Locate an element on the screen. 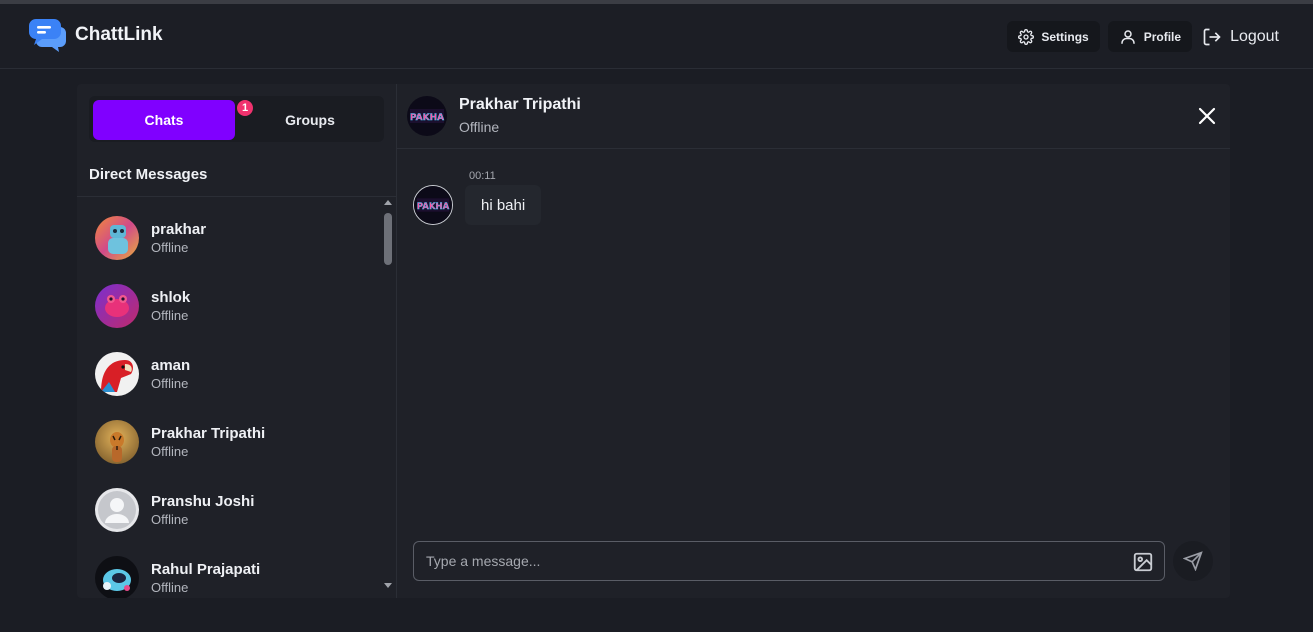  section-title: Direct Messages is located at coordinates (148, 174).